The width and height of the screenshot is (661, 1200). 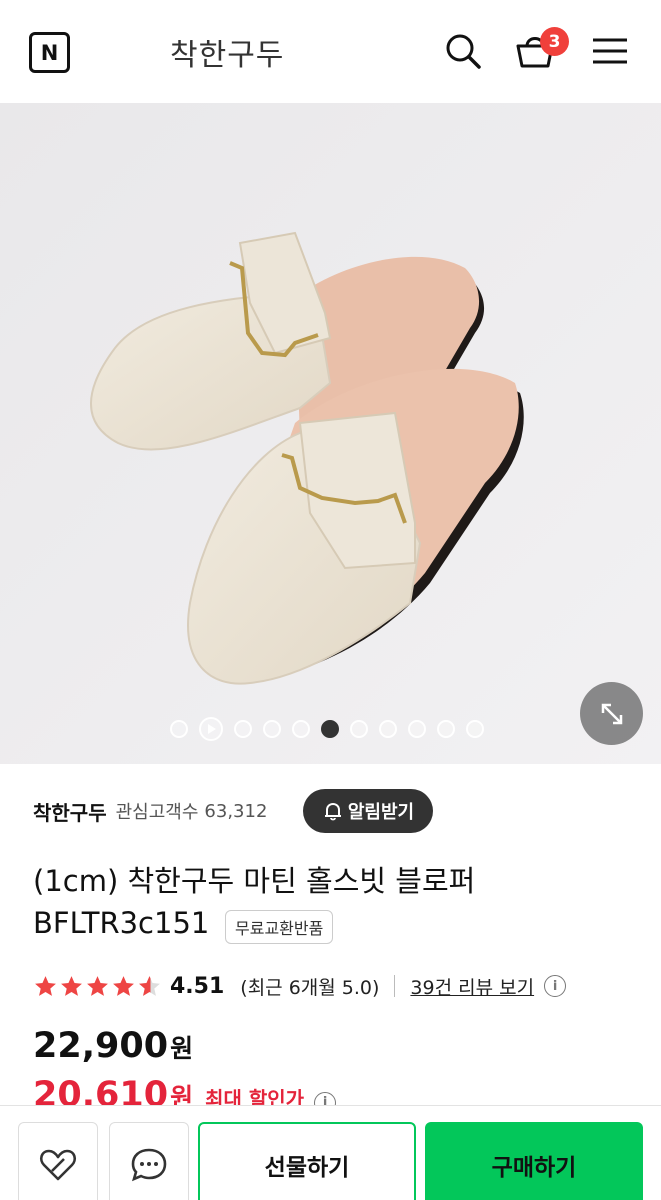 I want to click on gallery-dot-video, so click(x=211, y=729).